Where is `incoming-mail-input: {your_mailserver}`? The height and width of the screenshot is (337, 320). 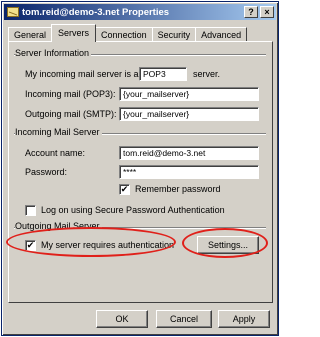
incoming-mail-input: {your_mailserver} is located at coordinates (189, 94).